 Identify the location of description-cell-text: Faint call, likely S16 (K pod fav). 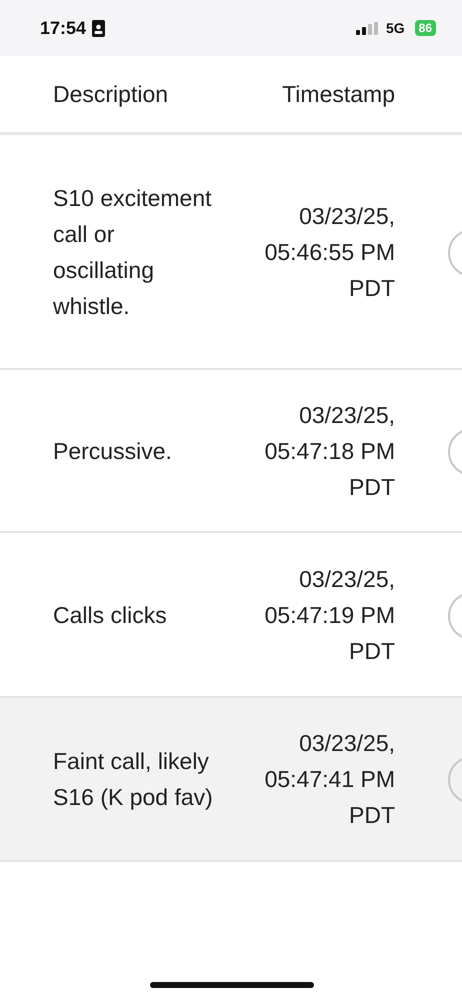
(133, 779).